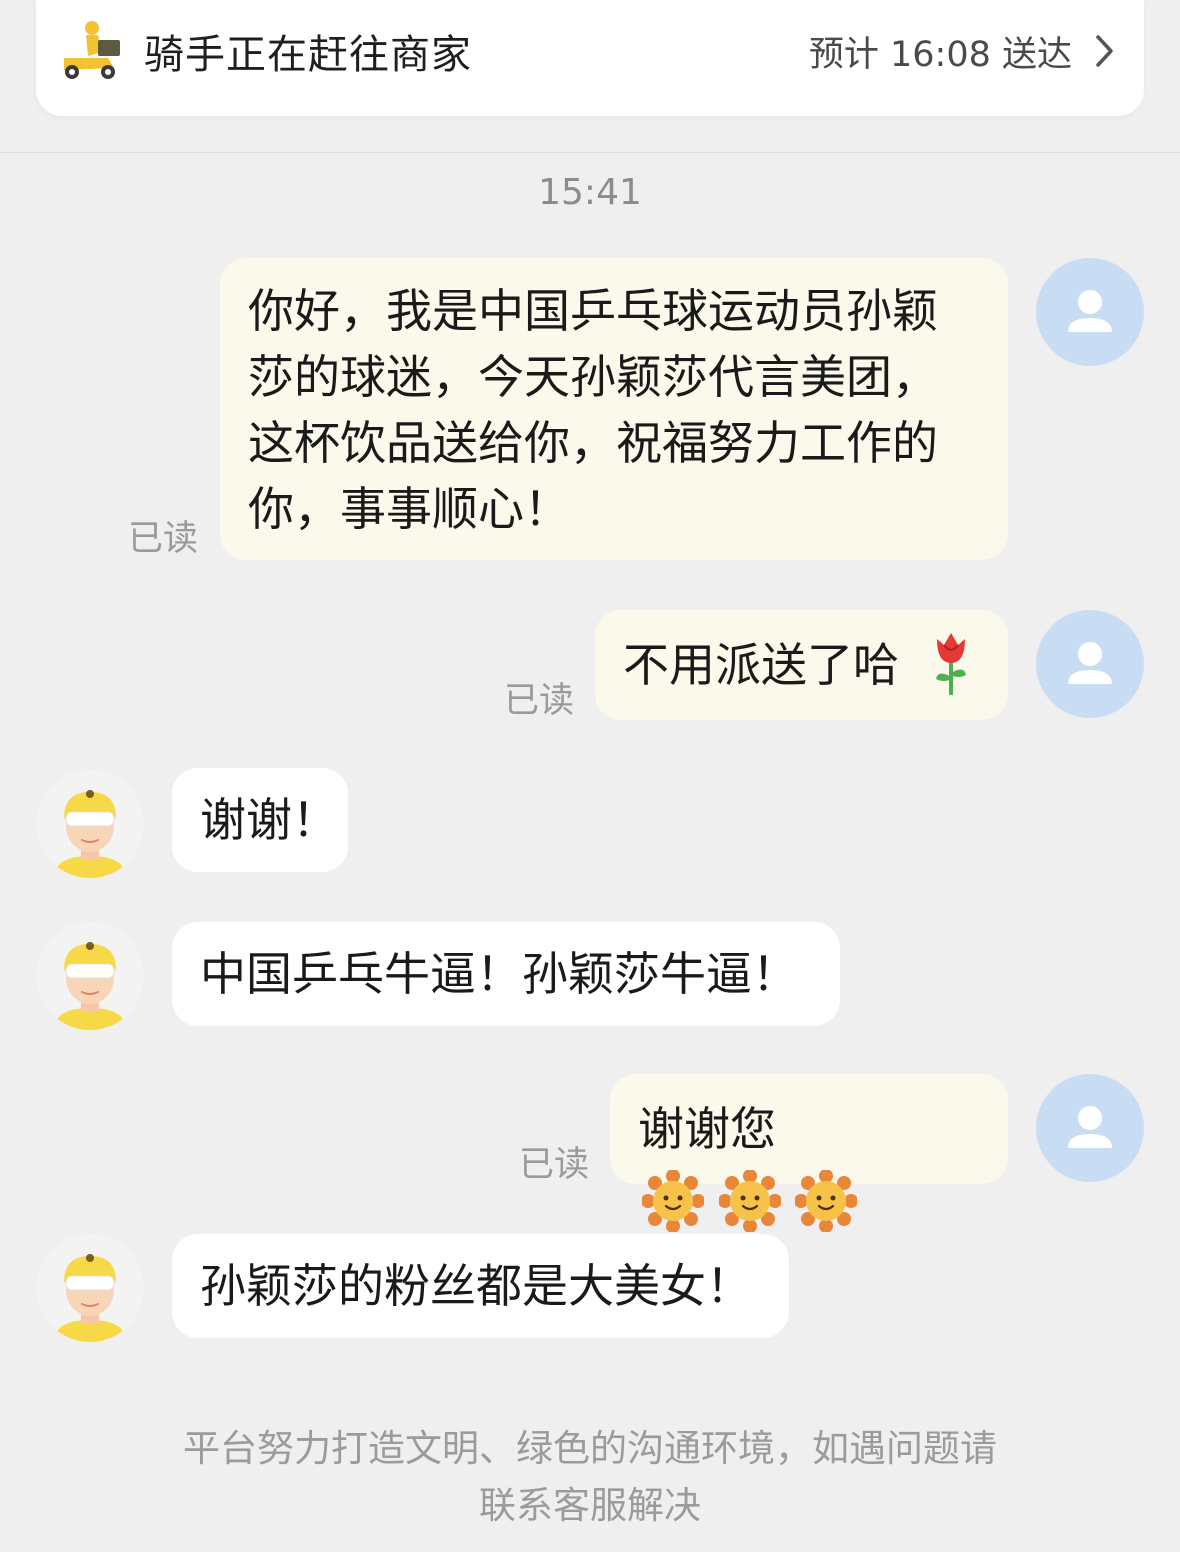  I want to click on message-text: 不用派送了哈, so click(761, 665).